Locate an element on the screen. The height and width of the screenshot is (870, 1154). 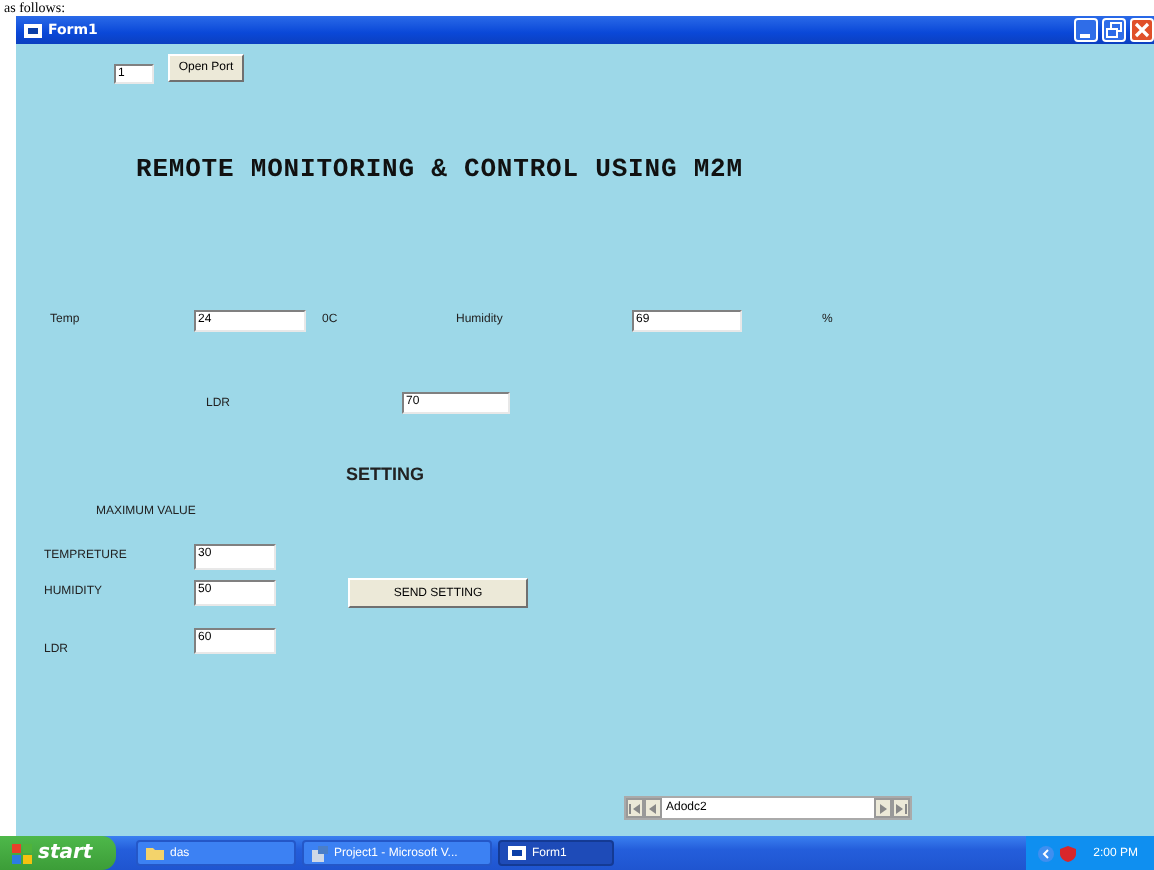
close-icon is located at coordinates (1142, 30).